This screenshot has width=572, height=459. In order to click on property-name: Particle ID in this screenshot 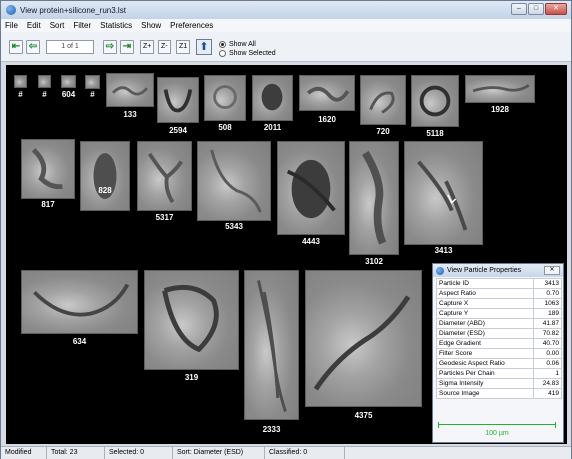, I will do `click(485, 283)`.